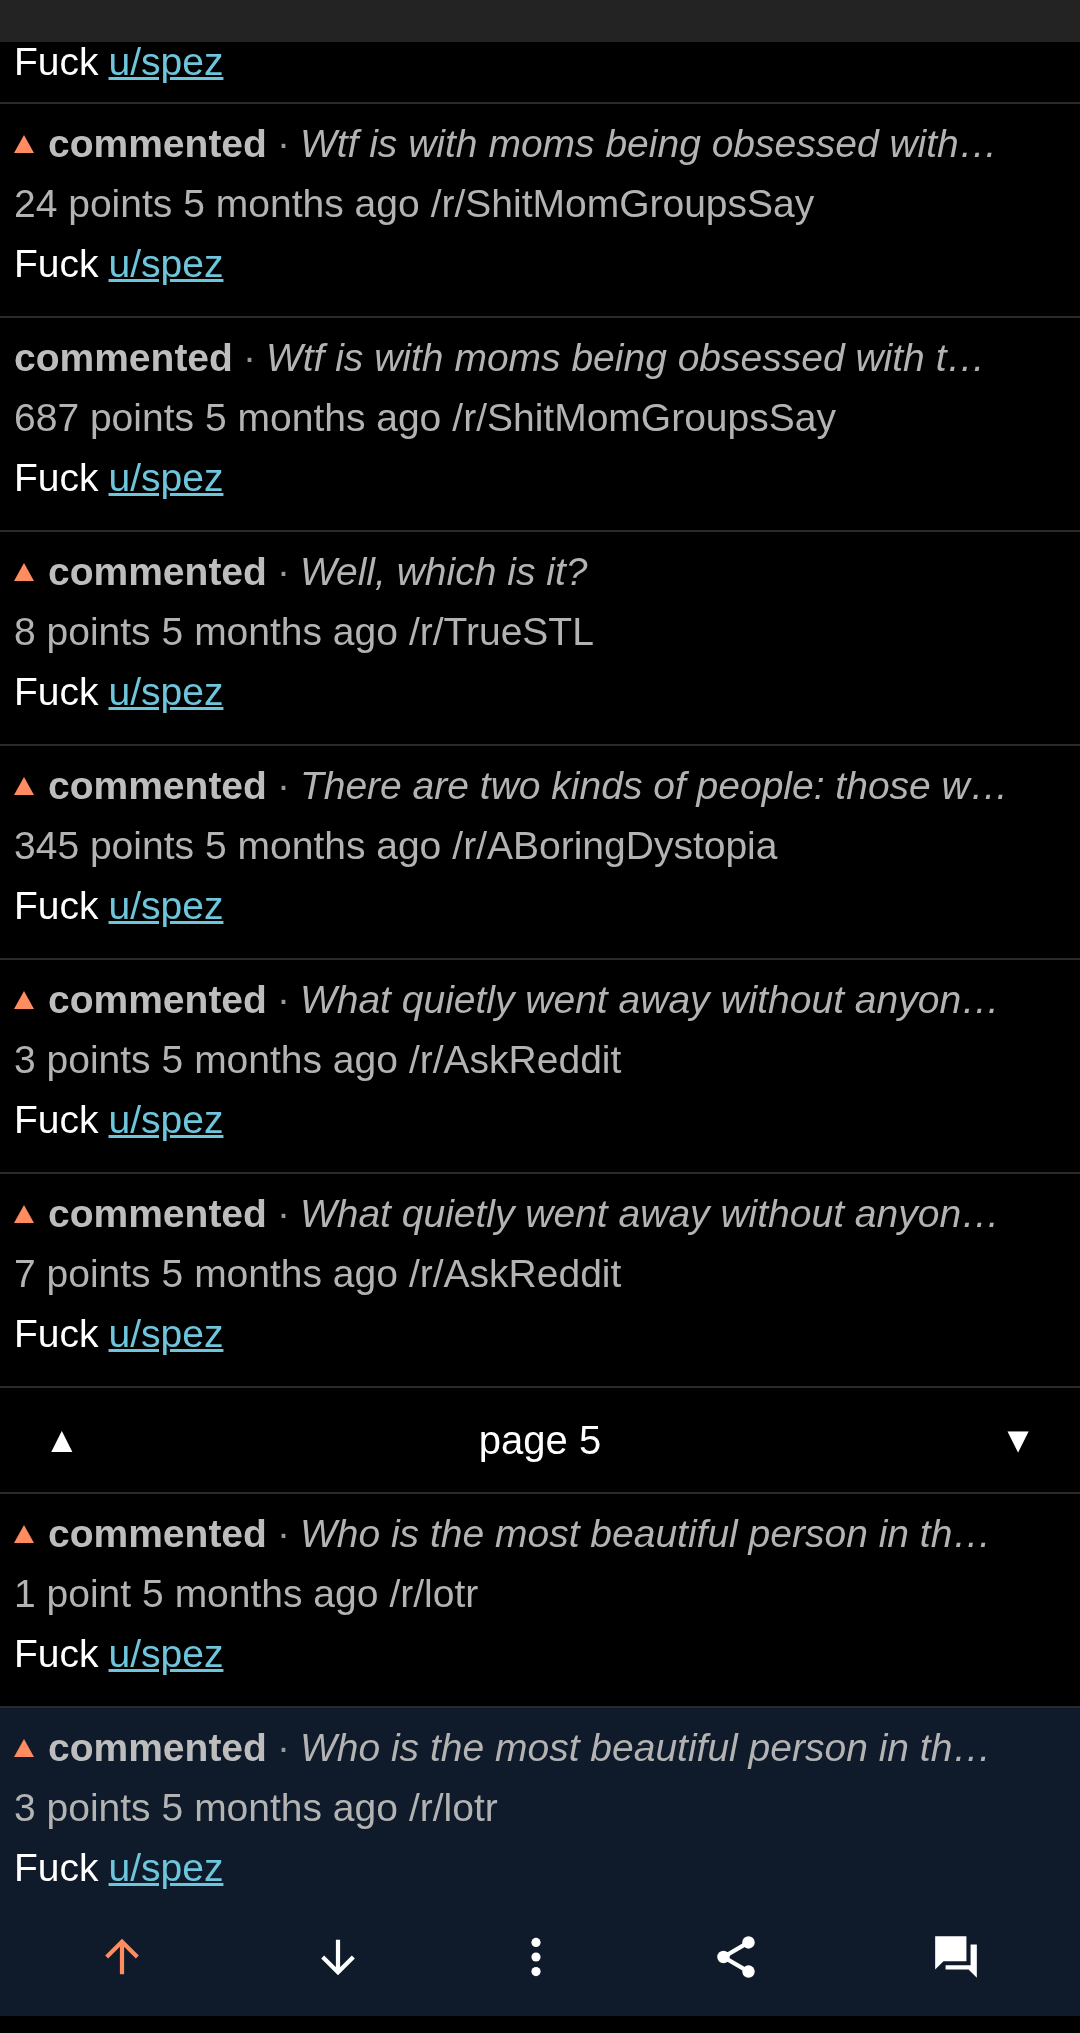  I want to click on more-options-button, so click(536, 1957).